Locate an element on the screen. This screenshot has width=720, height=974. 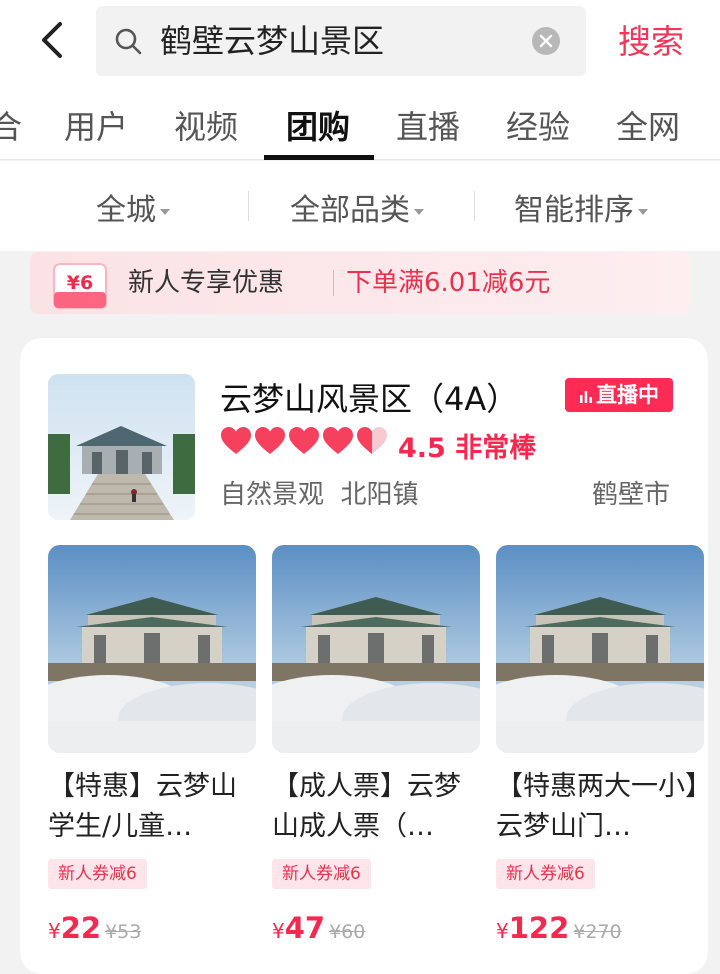
deal-item: 【特惠两大一小】云梦山门… 新人券减6 ¥122 ¥270 is located at coordinates (600, 745).